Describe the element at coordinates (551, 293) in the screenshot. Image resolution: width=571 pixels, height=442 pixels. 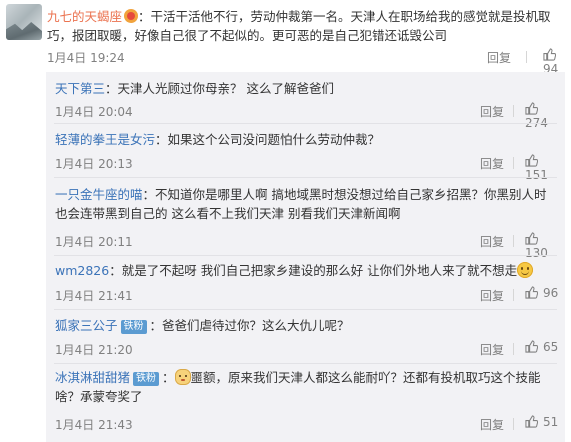
I see `like-count: 96` at that location.